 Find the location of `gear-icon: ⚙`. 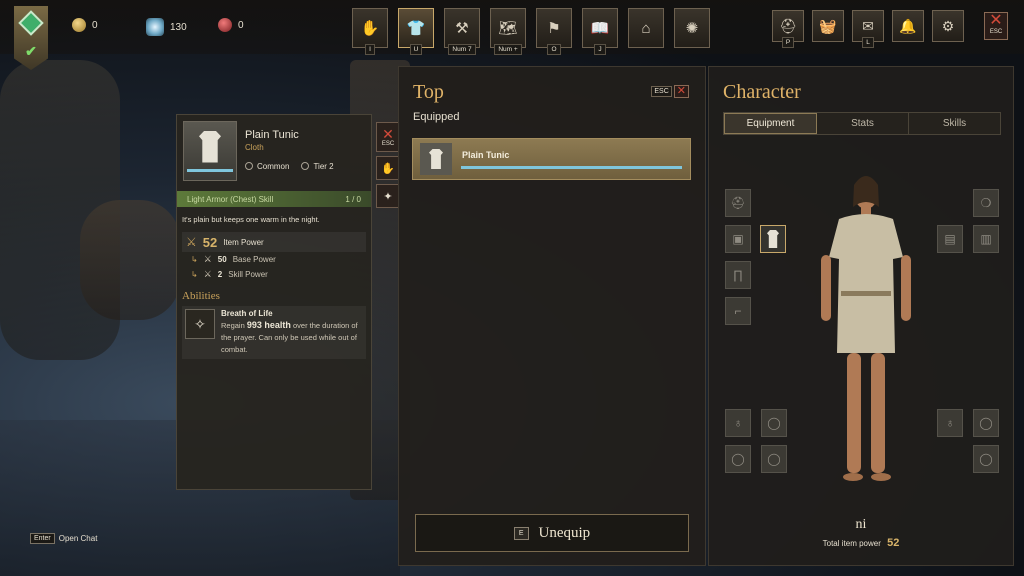

gear-icon: ⚙ is located at coordinates (948, 25).